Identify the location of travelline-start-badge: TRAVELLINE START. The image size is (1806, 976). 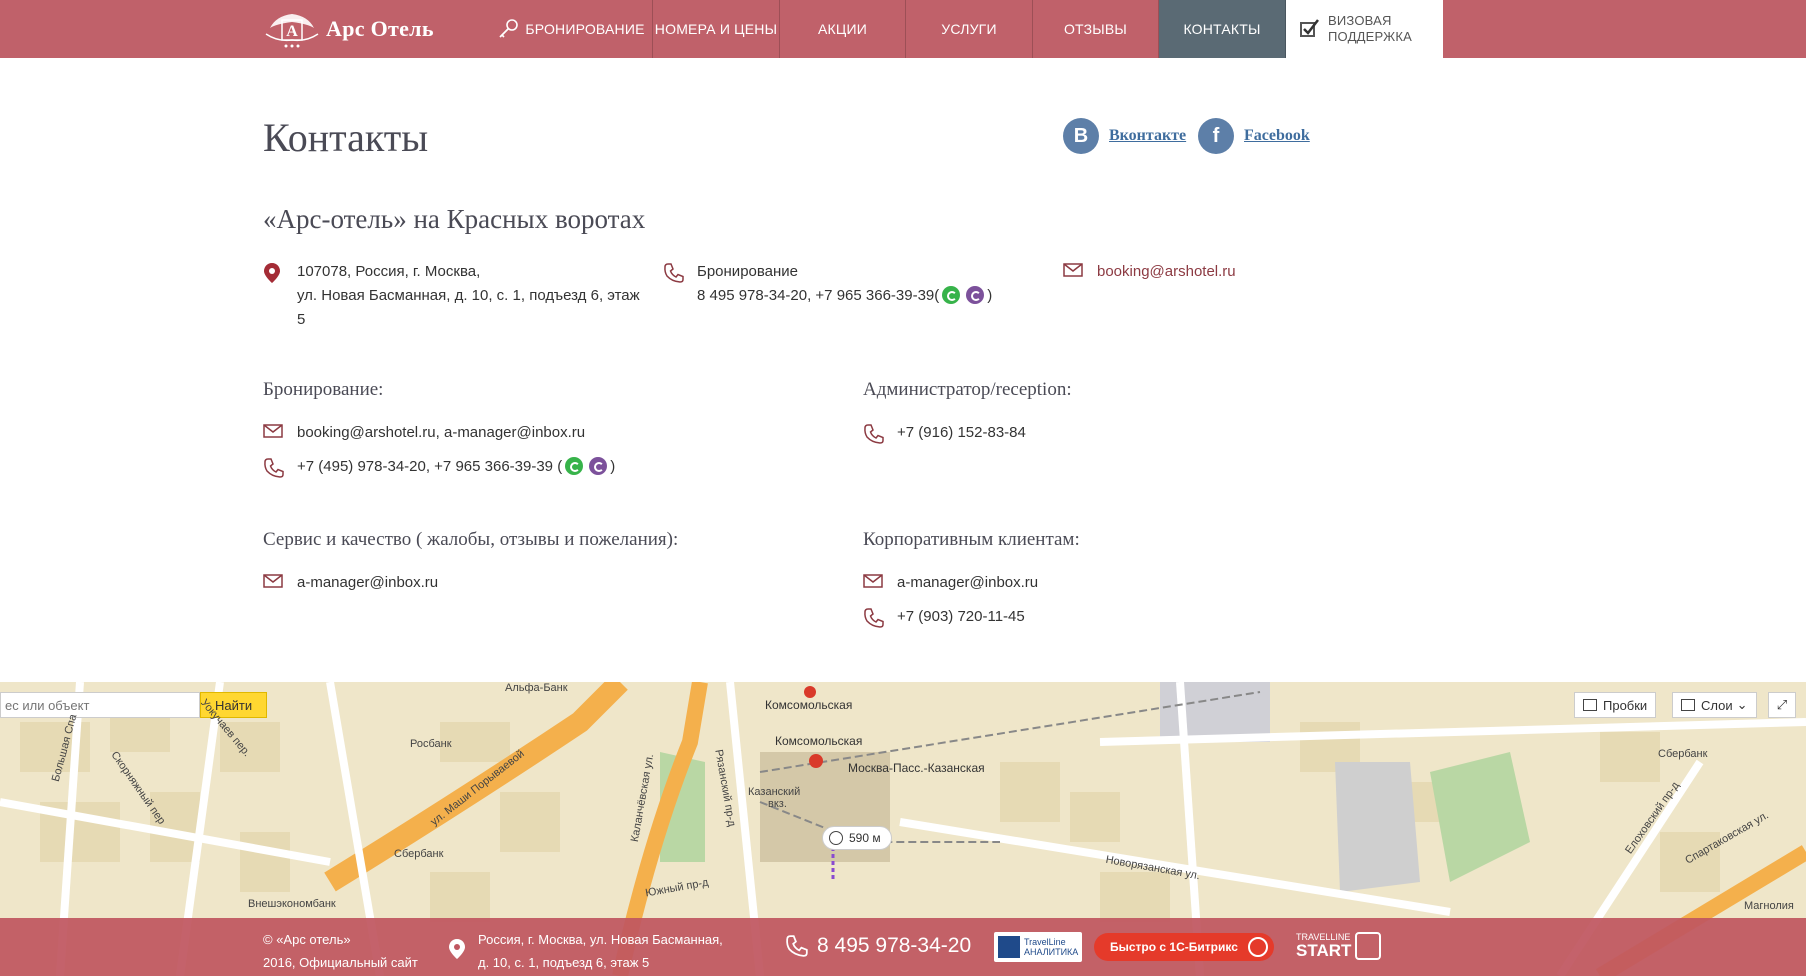
(1339, 946).